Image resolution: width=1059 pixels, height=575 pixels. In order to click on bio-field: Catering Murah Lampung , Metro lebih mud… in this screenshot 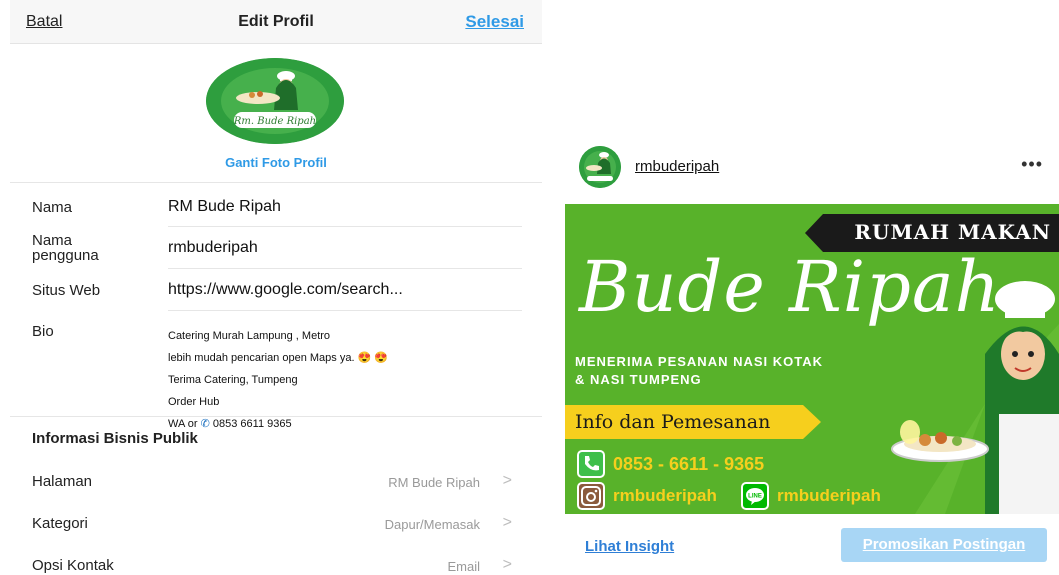, I will do `click(348, 380)`.